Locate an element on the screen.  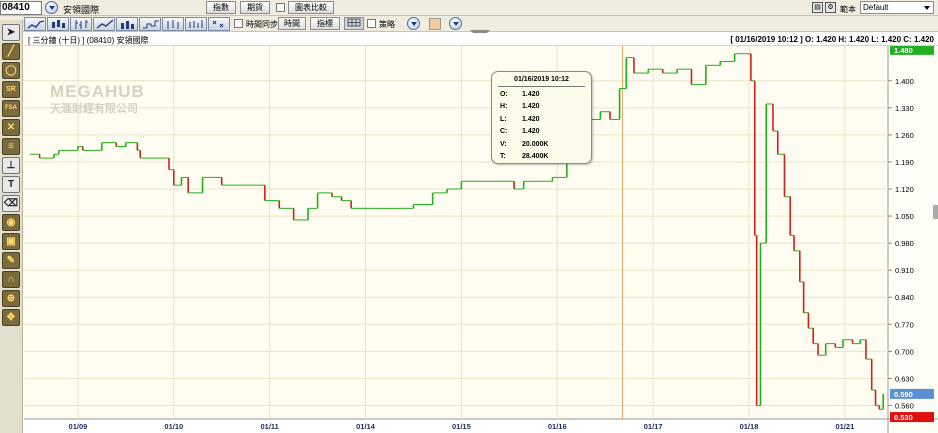
time-sync-checkbox is located at coordinates (238, 23).